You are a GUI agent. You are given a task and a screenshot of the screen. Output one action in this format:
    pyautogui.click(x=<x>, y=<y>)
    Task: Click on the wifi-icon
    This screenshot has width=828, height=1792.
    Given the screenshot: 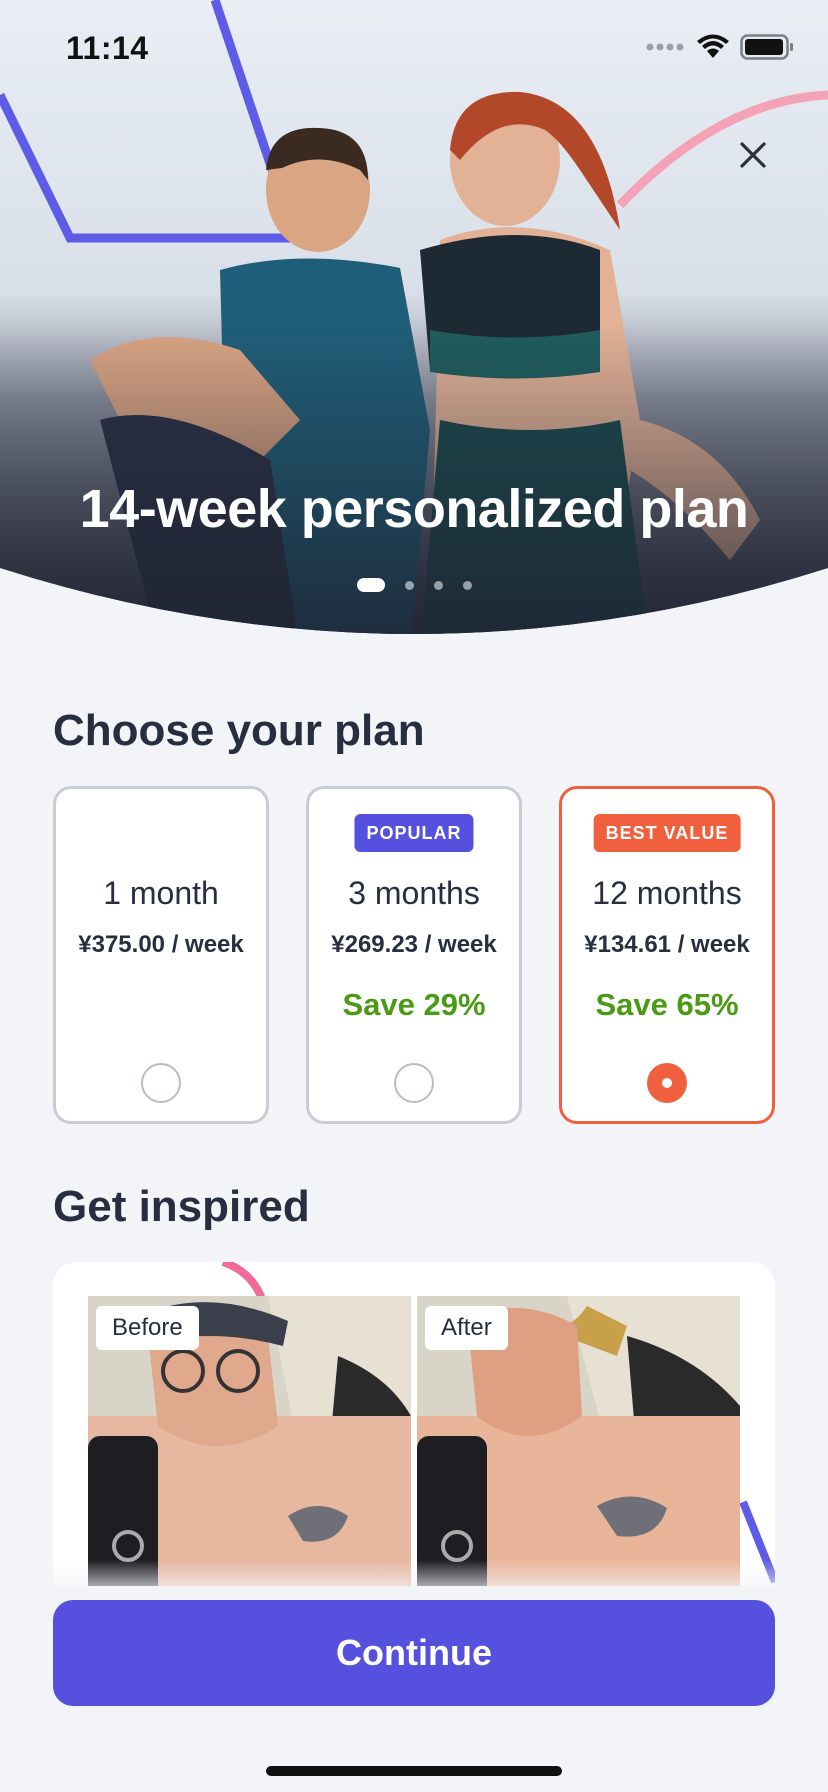 What is the action you would take?
    pyautogui.click(x=713, y=46)
    